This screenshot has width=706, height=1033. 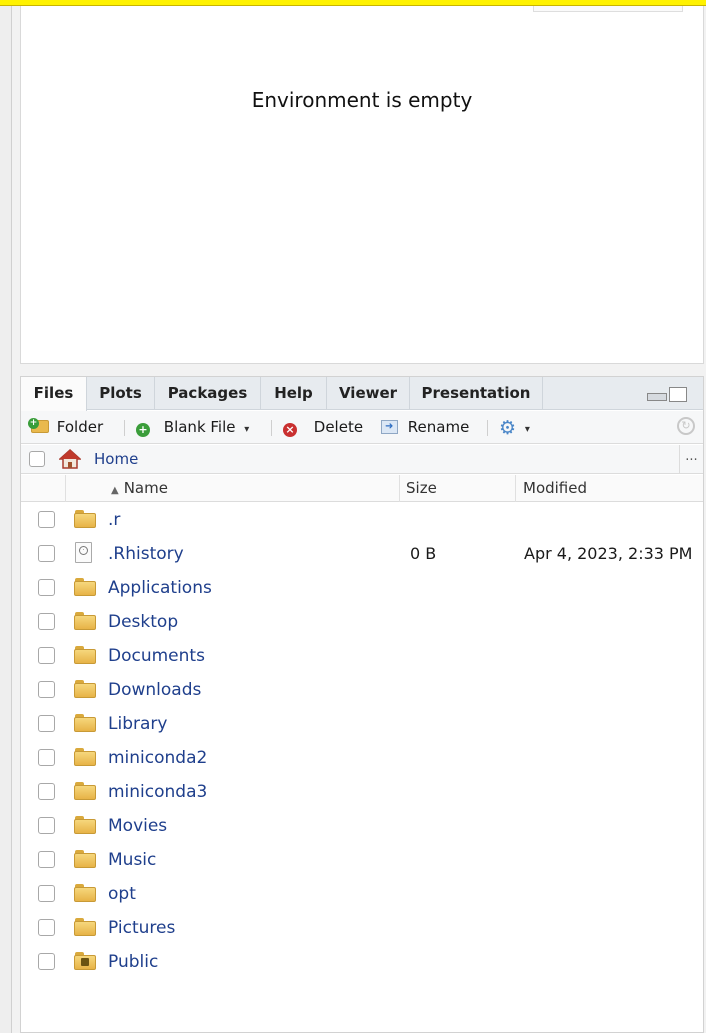 I want to click on blank-file-label: Blank File, so click(x=199, y=427).